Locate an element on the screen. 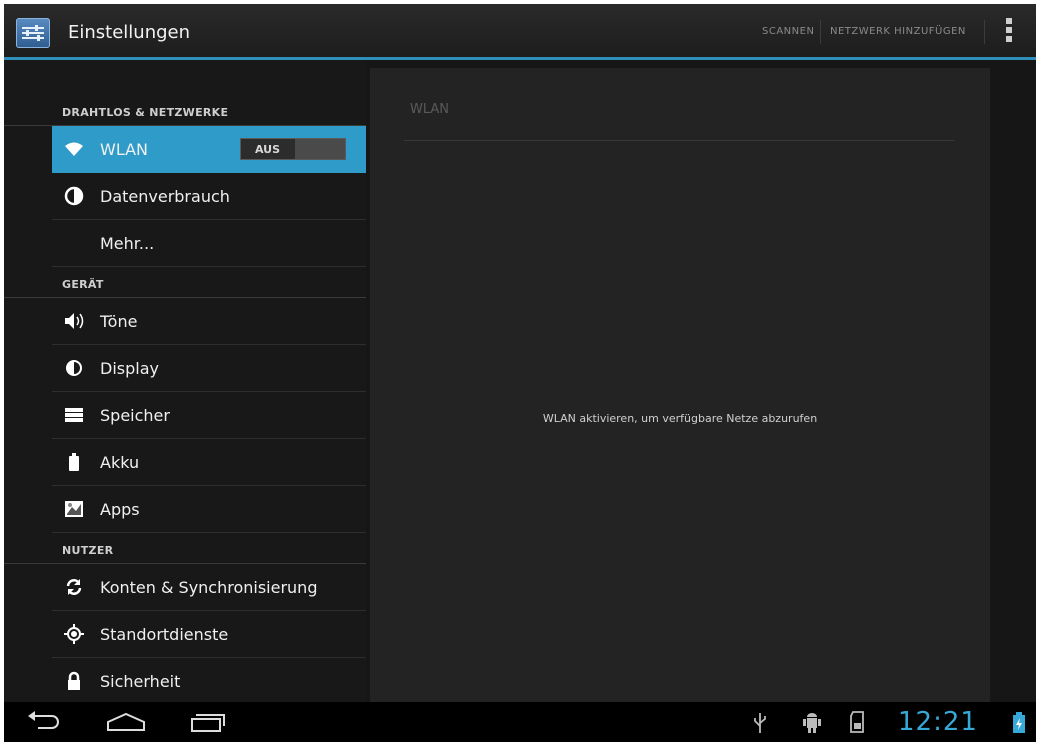 The image size is (1042, 745). storage-icon is located at coordinates (74, 415).